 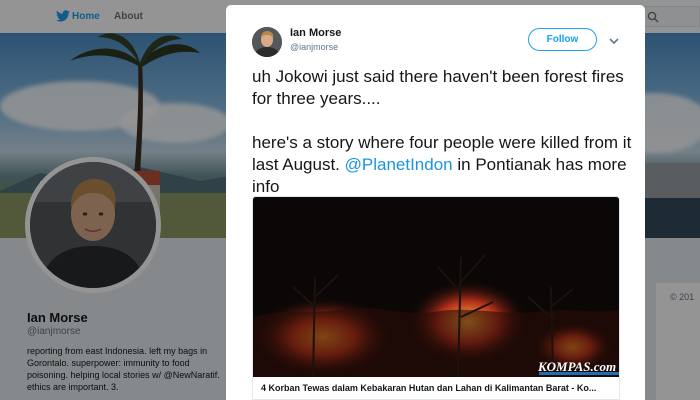 What do you see at coordinates (399, 164) in the screenshot?
I see `mention-link: @PlanetIndon` at bounding box center [399, 164].